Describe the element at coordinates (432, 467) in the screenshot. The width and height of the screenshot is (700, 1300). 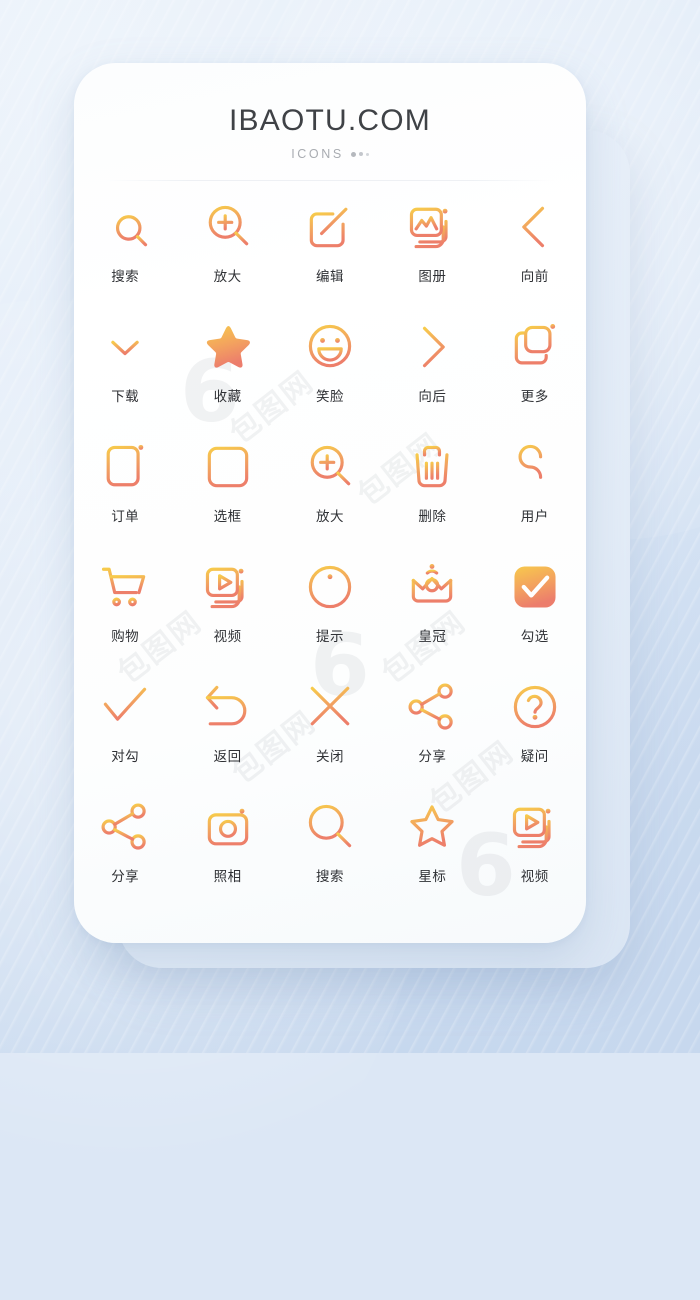
I see `trash-icon` at that location.